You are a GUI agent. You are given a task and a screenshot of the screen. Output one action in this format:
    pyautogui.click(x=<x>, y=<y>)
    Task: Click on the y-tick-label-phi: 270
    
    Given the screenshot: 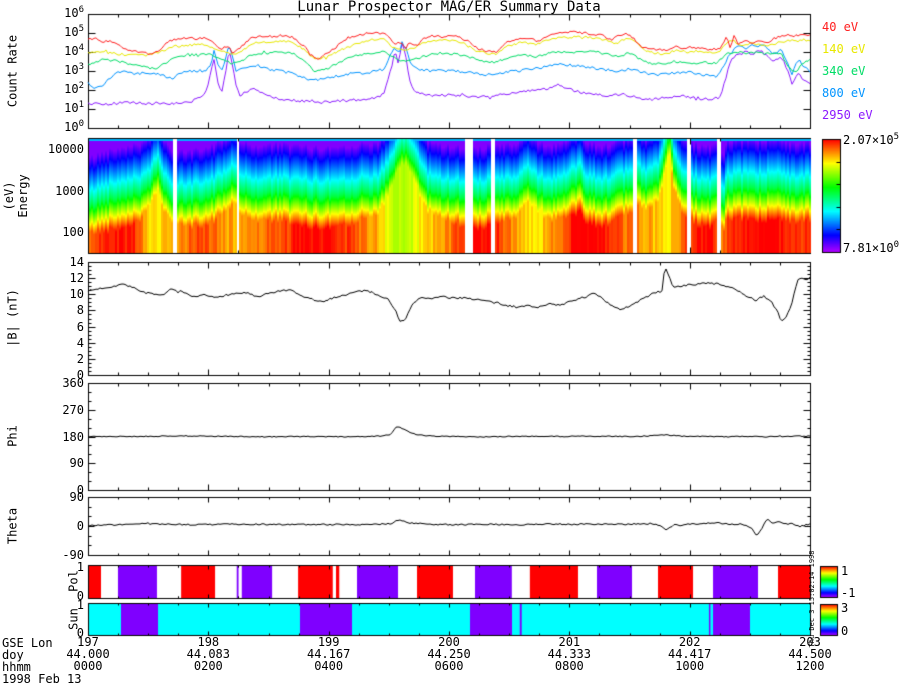 What is the action you would take?
    pyautogui.click(x=73, y=409)
    